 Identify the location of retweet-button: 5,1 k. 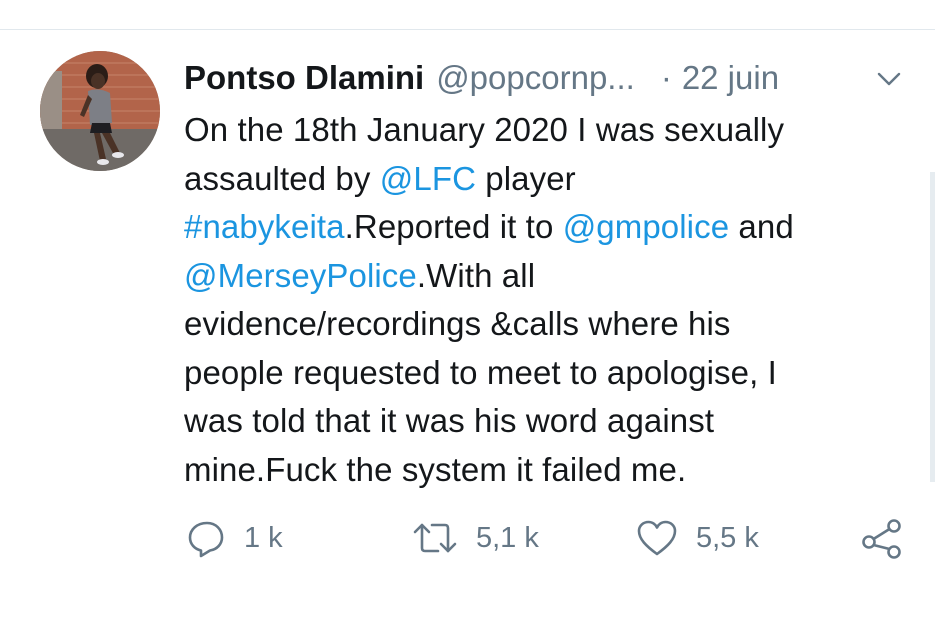
(475, 538).